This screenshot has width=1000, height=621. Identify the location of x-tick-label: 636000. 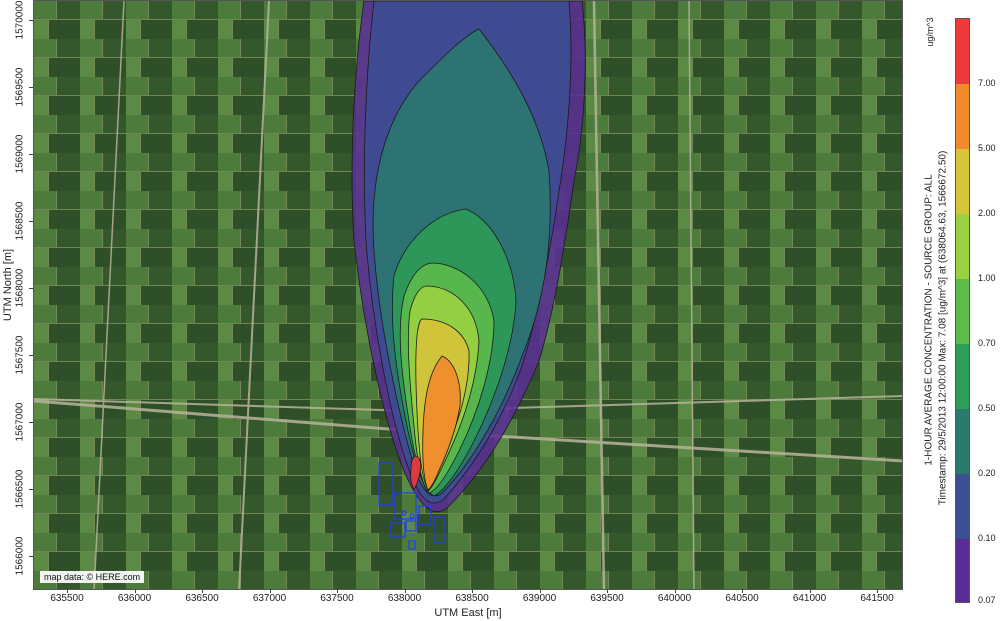
(134, 598).